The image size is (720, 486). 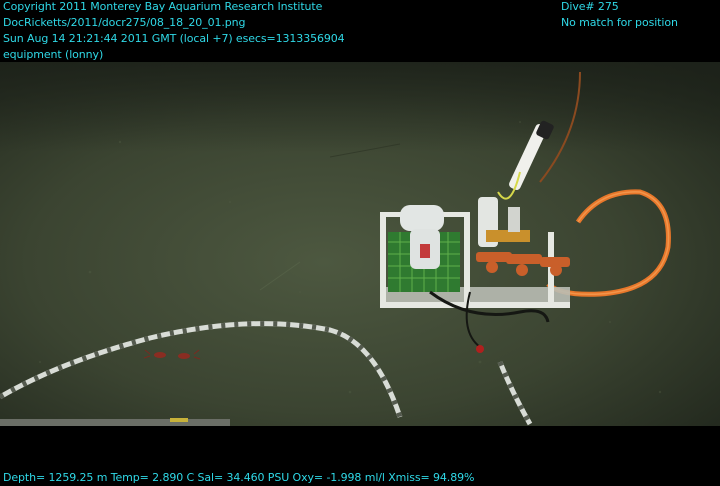 I want to click on file-path-text: DocRicketts/2011/docr275/08_18_20_01.png, so click(x=124, y=22).